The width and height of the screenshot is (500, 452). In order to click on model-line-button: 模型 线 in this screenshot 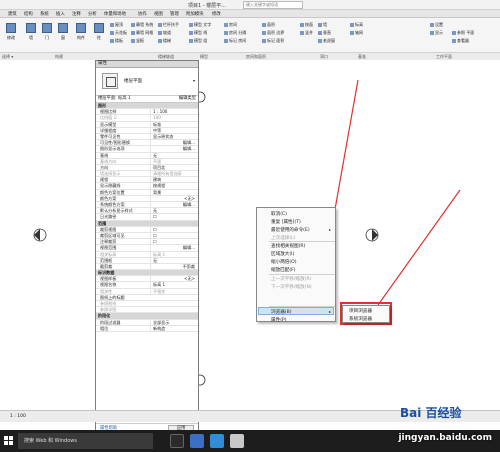, I will do `click(198, 33)`.